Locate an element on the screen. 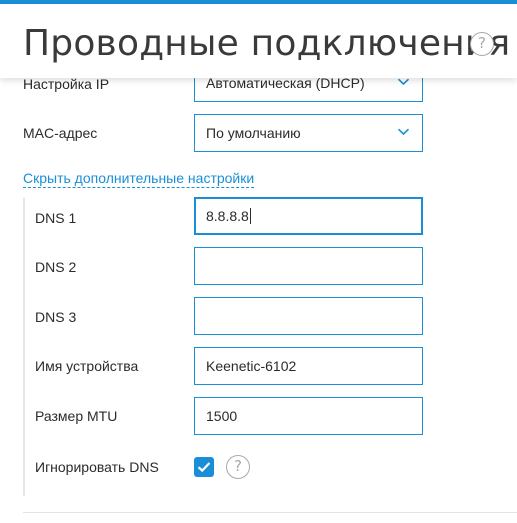 This screenshot has width=517, height=523. page-title: Проводные подключения is located at coordinates (267, 43).